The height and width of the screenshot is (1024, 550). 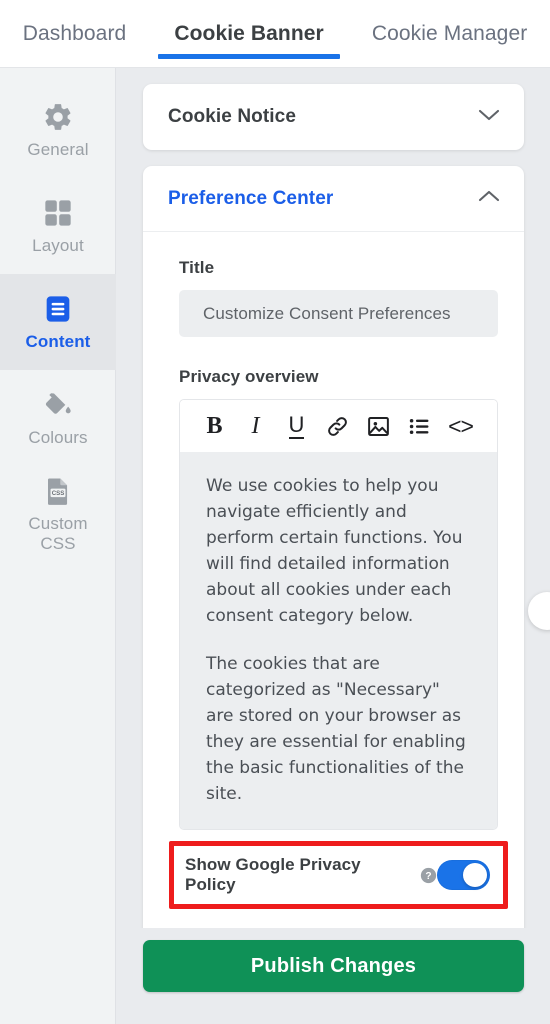 I want to click on image-icon, so click(x=378, y=426).